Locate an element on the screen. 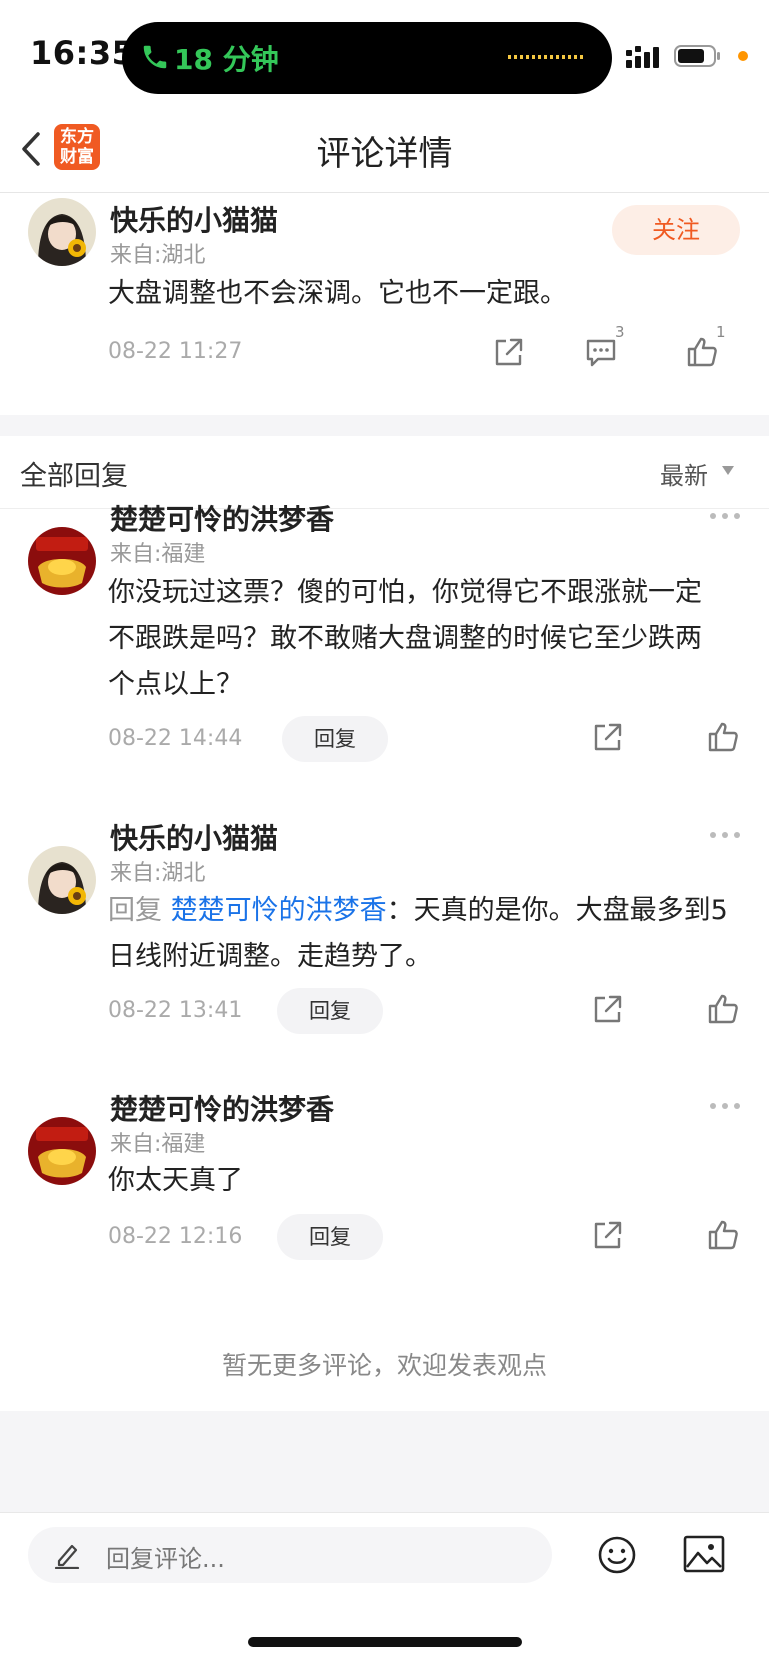  image-icon is located at coordinates (704, 1554).